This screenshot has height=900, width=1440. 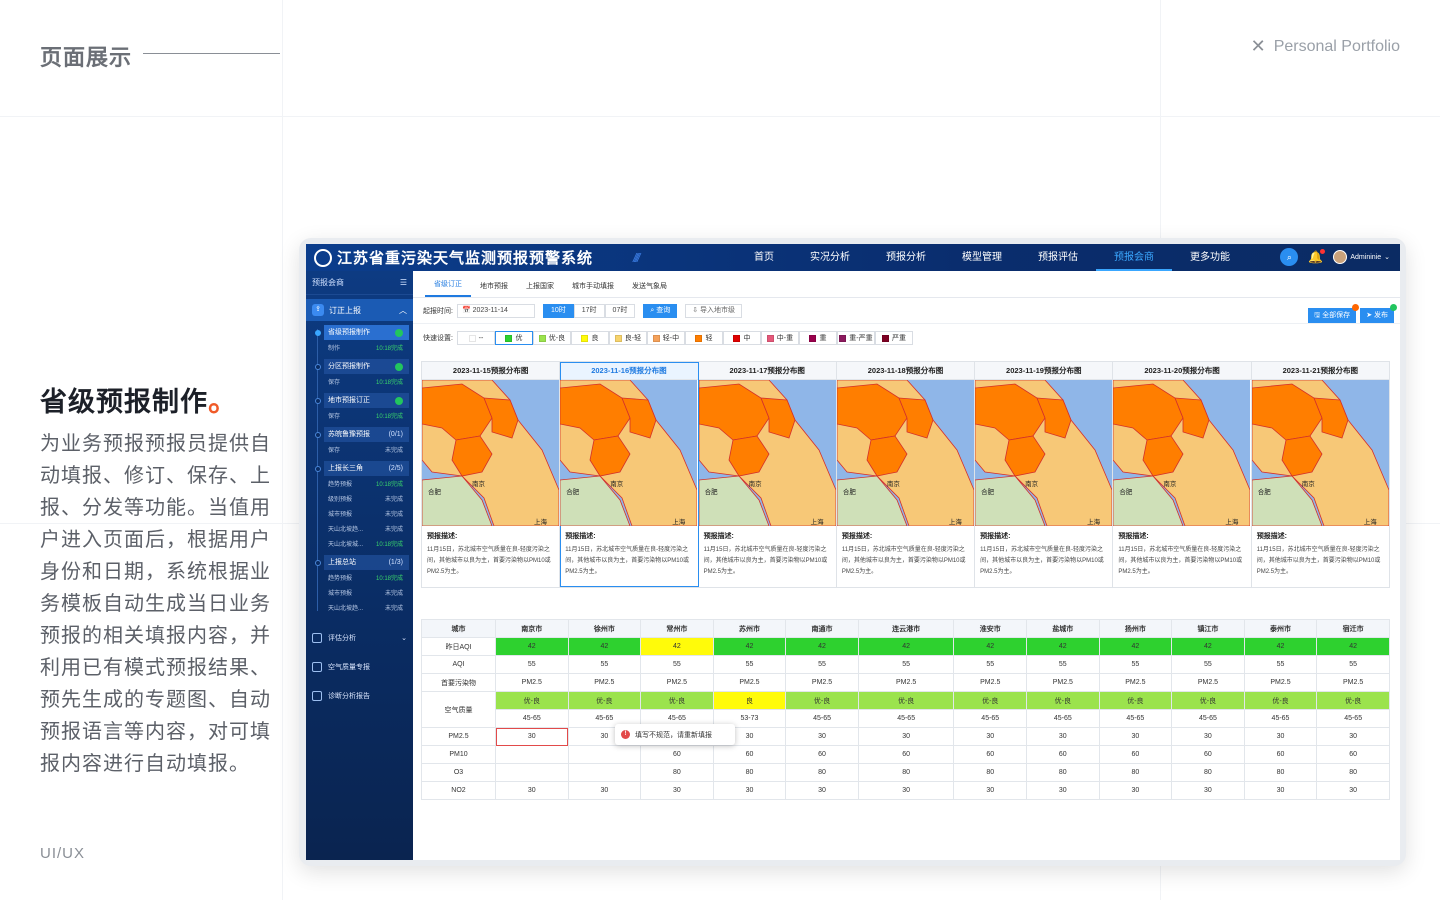 I want to click on sidebar-menu-item: 空气质量专报, so click(x=359, y=666).